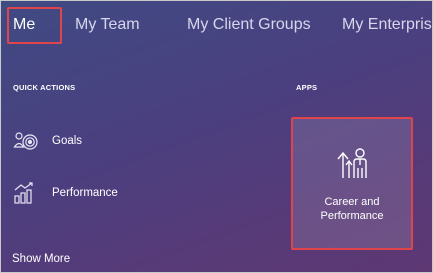 This screenshot has width=433, height=273. Describe the element at coordinates (249, 25) in the screenshot. I see `tab-my-client-groups: My Client Groups` at that location.